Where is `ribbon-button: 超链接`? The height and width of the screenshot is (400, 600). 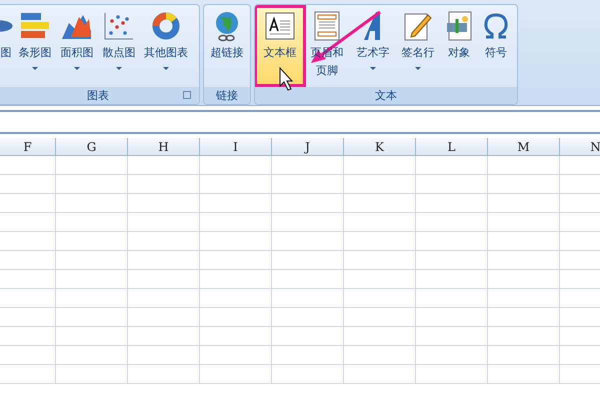
ribbon-button: 超链接 is located at coordinates (227, 46).